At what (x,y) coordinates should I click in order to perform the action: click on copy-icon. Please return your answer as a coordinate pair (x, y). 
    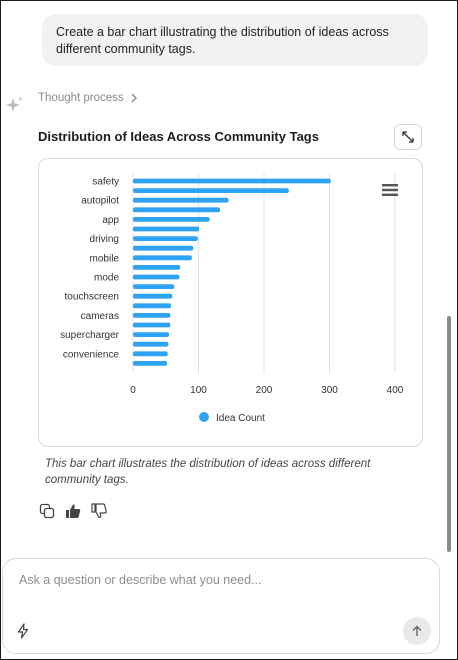
    Looking at the image, I should click on (47, 511).